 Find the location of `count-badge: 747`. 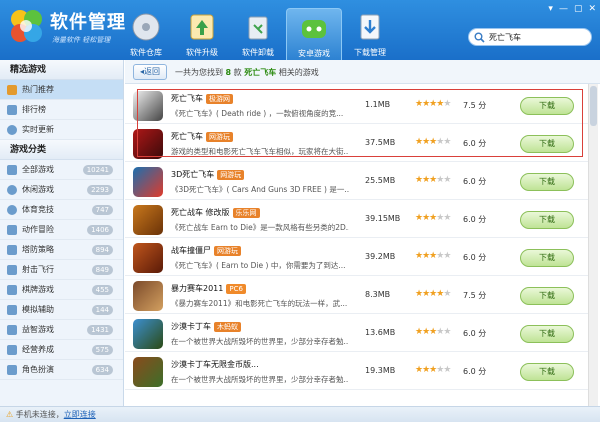

count-badge: 747 is located at coordinates (102, 210).